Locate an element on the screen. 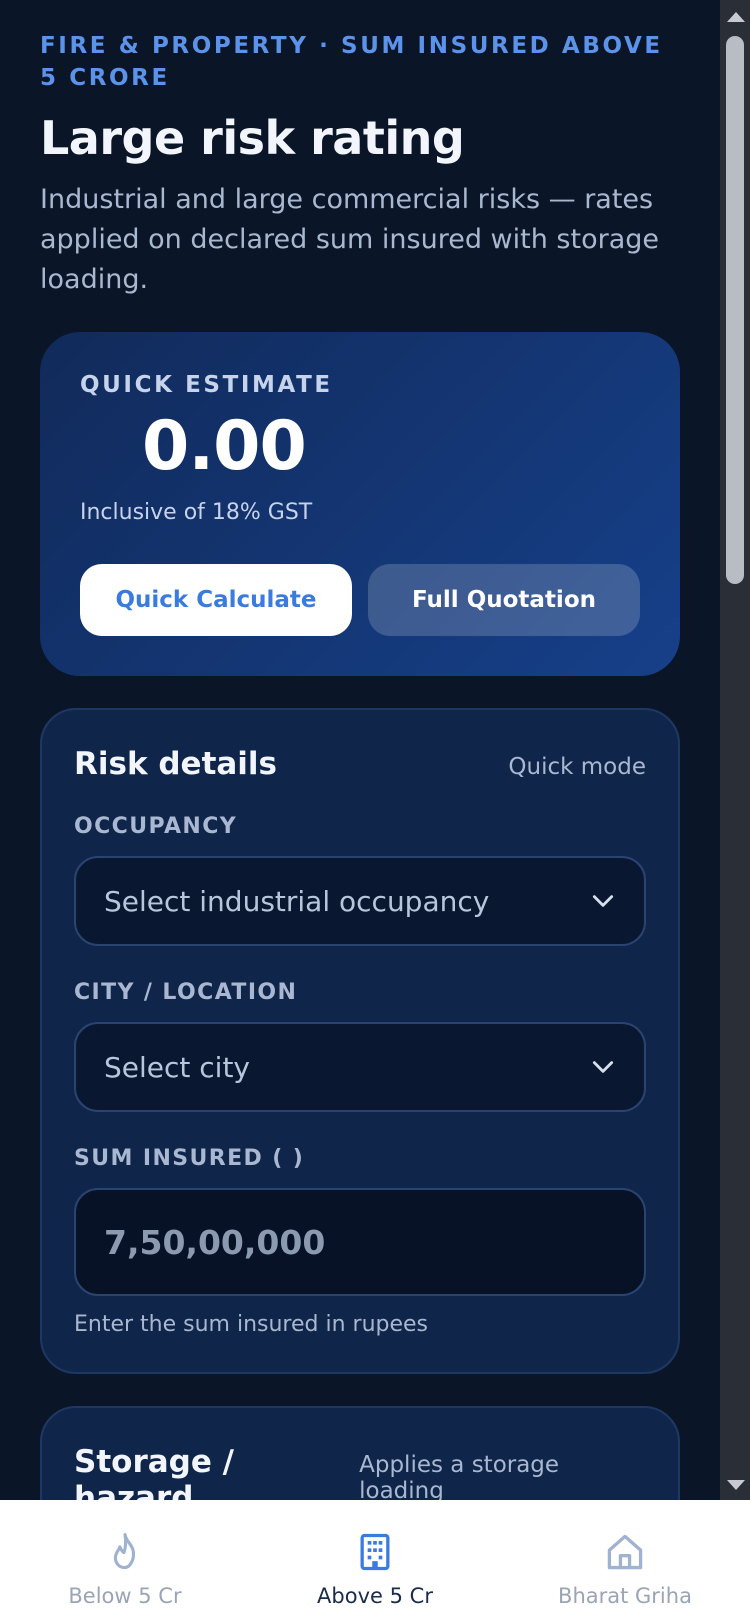  city-select-value: Select city is located at coordinates (177, 1067).